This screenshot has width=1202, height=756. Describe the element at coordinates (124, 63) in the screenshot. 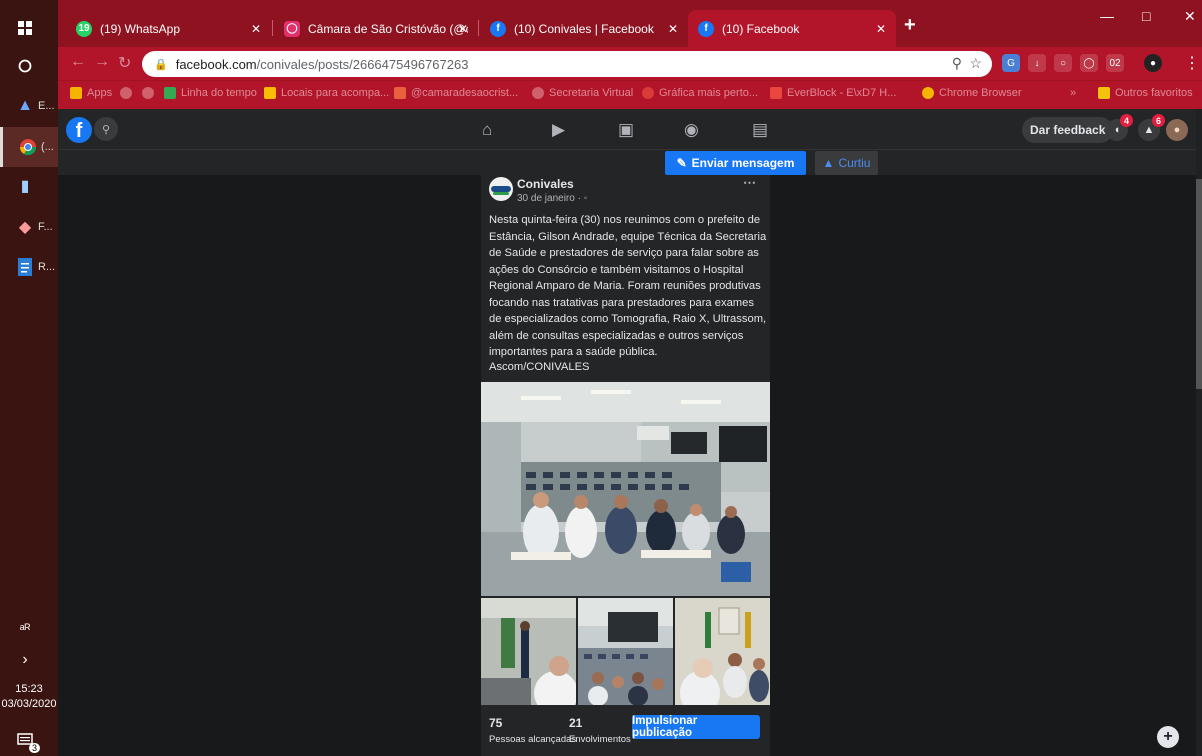

I see `reload-icon: ↻` at that location.